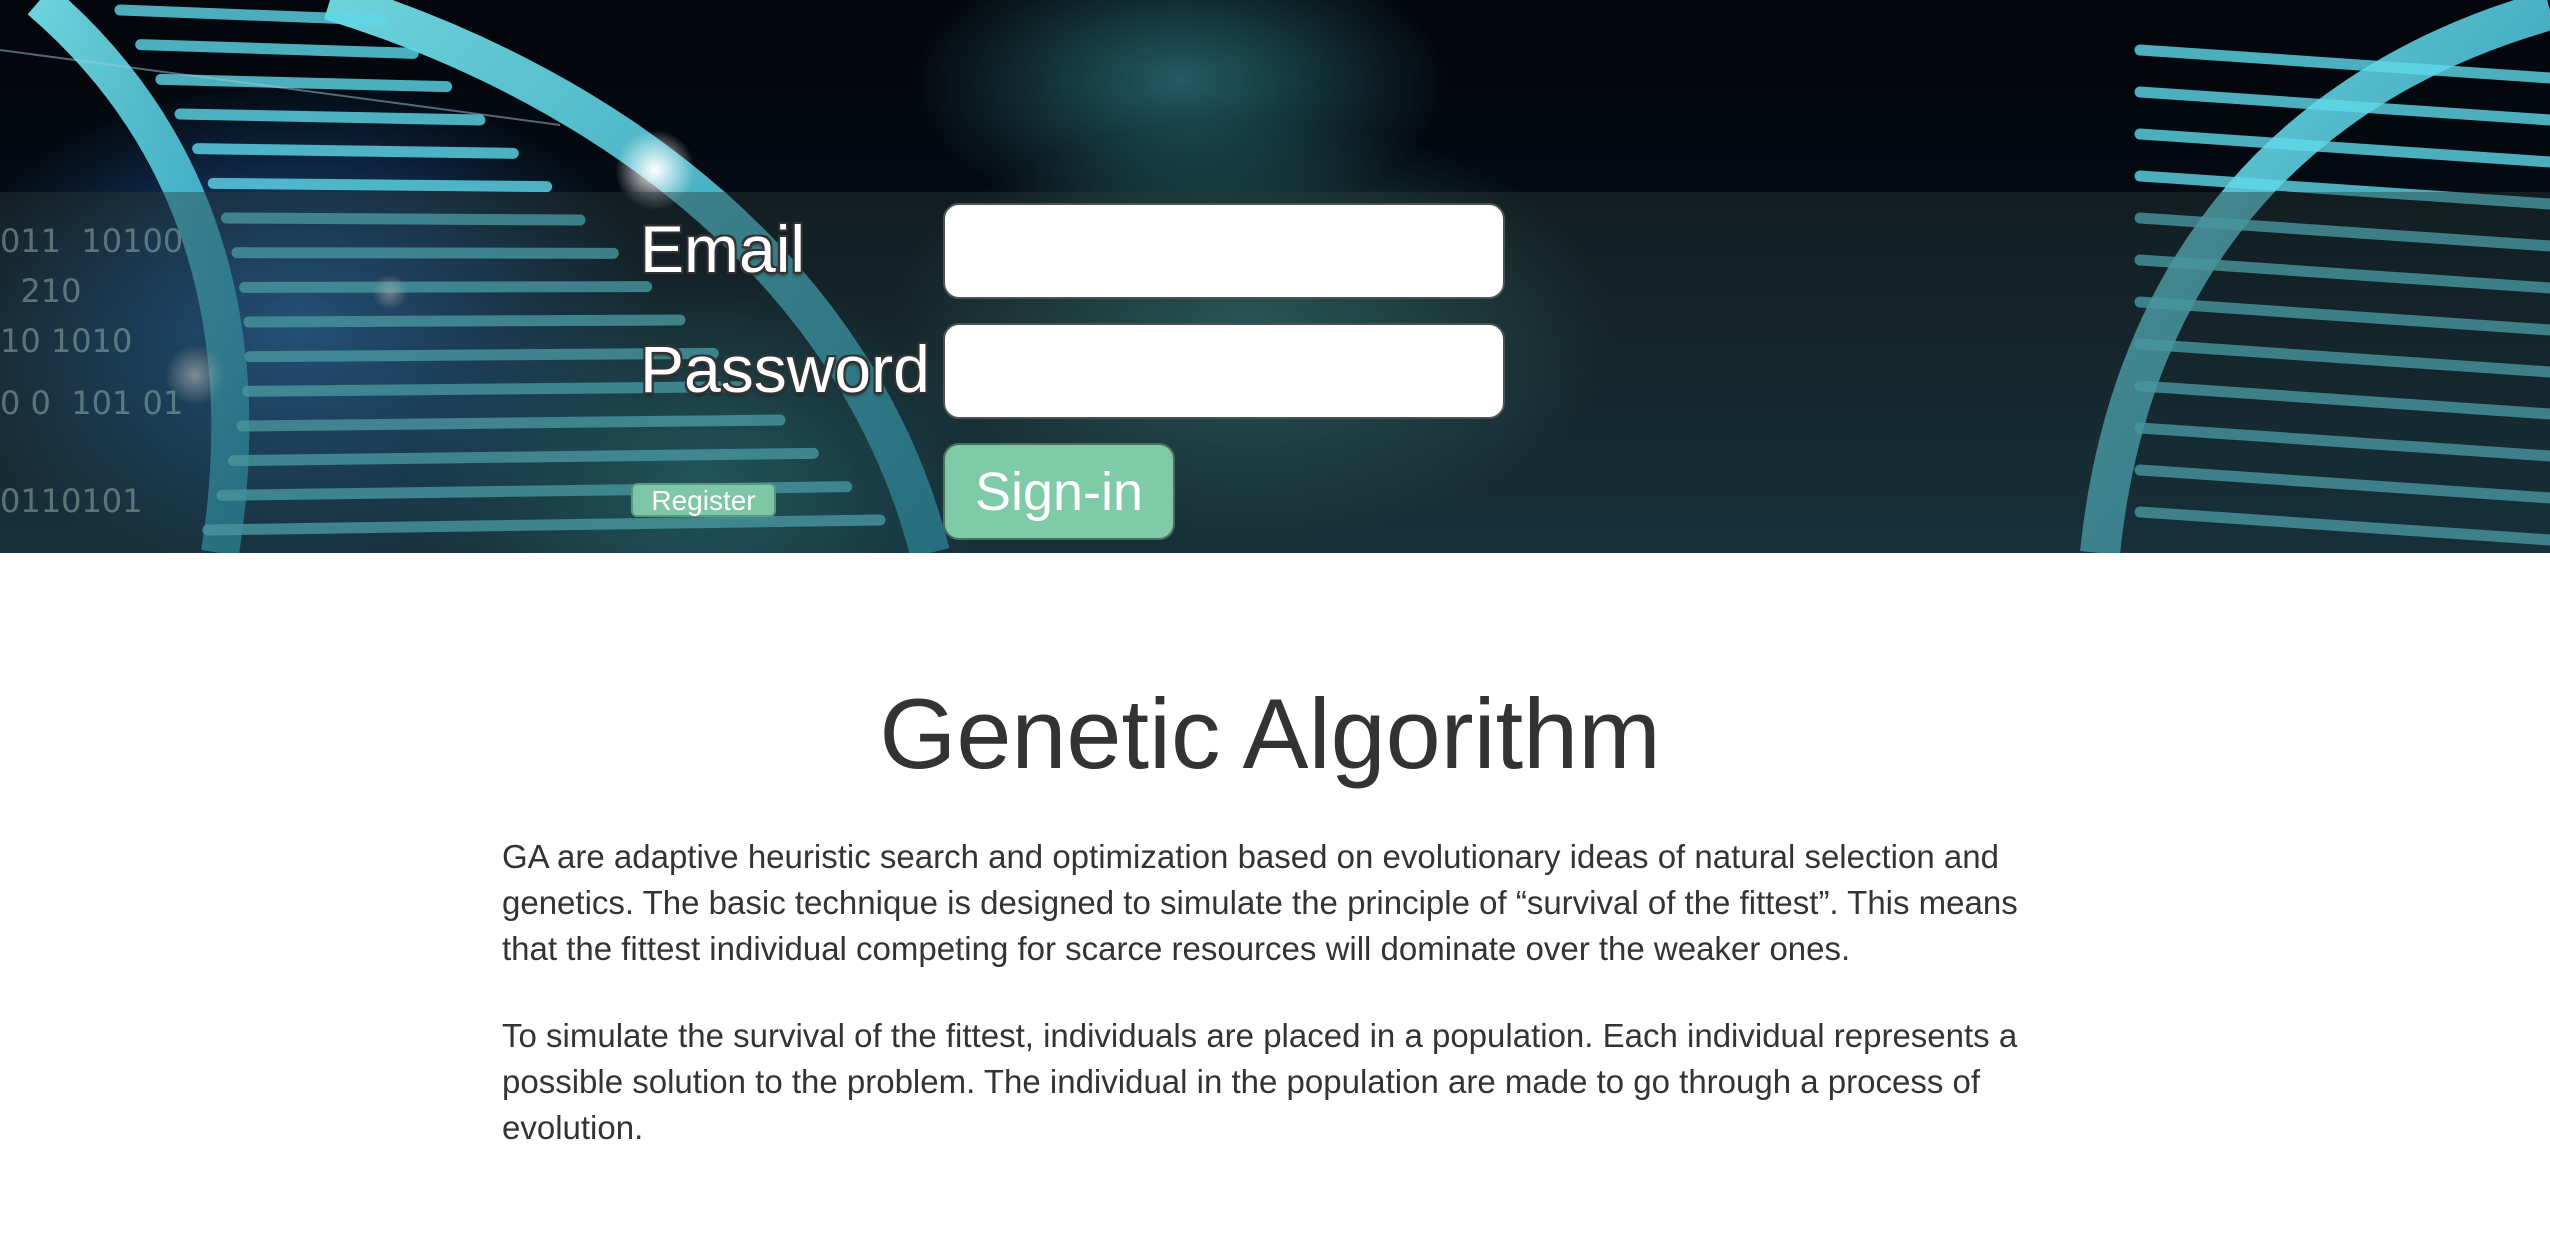  I want to click on page-title: Genetic Algorithm, so click(1270, 733).